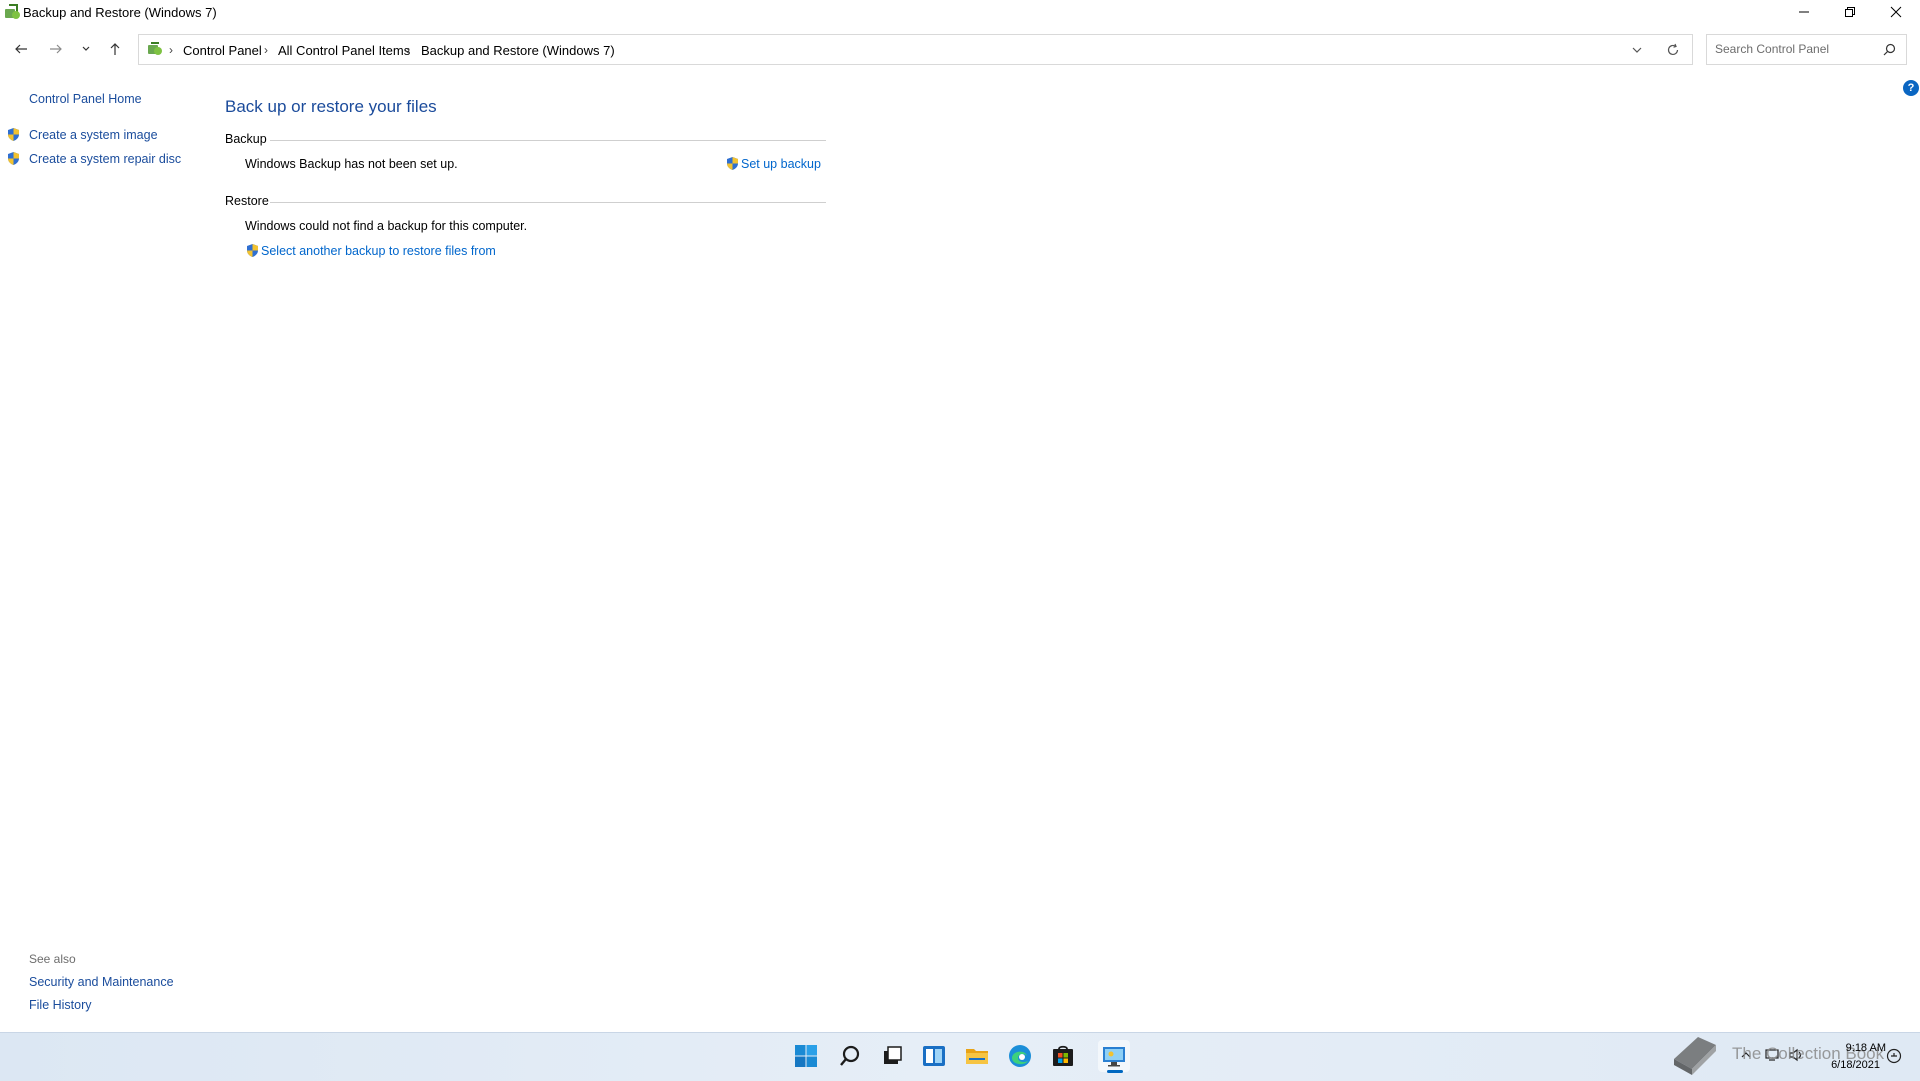 The width and height of the screenshot is (1920, 1081). I want to click on breadcrumb-control-panel: Control Panel, so click(222, 50).